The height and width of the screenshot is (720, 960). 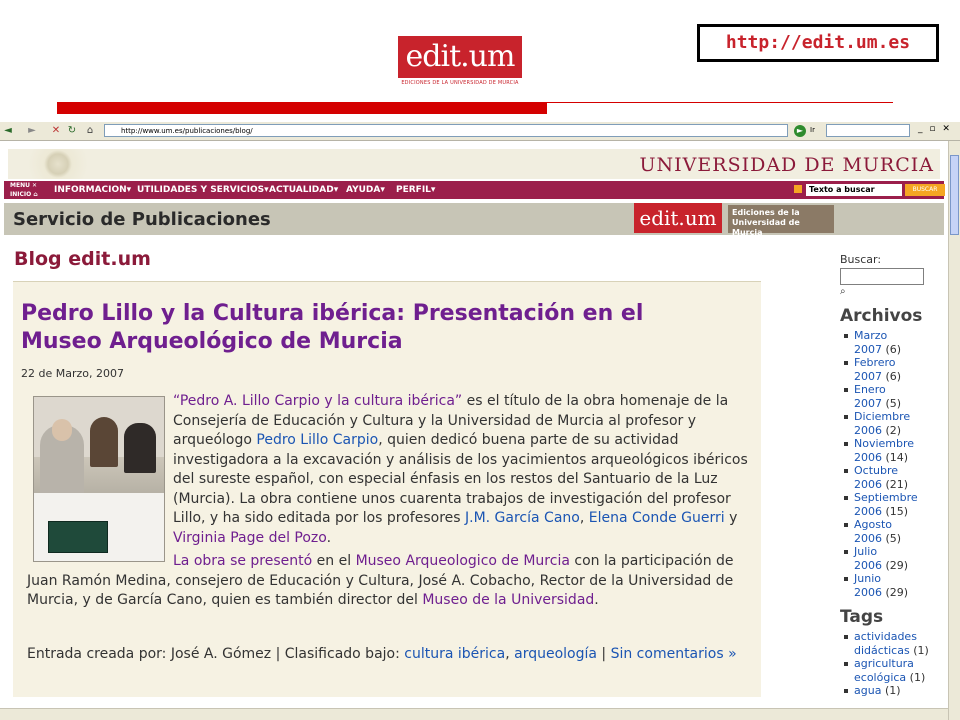 What do you see at coordinates (818, 43) in the screenshot?
I see `site-url: http://edit.um.es` at bounding box center [818, 43].